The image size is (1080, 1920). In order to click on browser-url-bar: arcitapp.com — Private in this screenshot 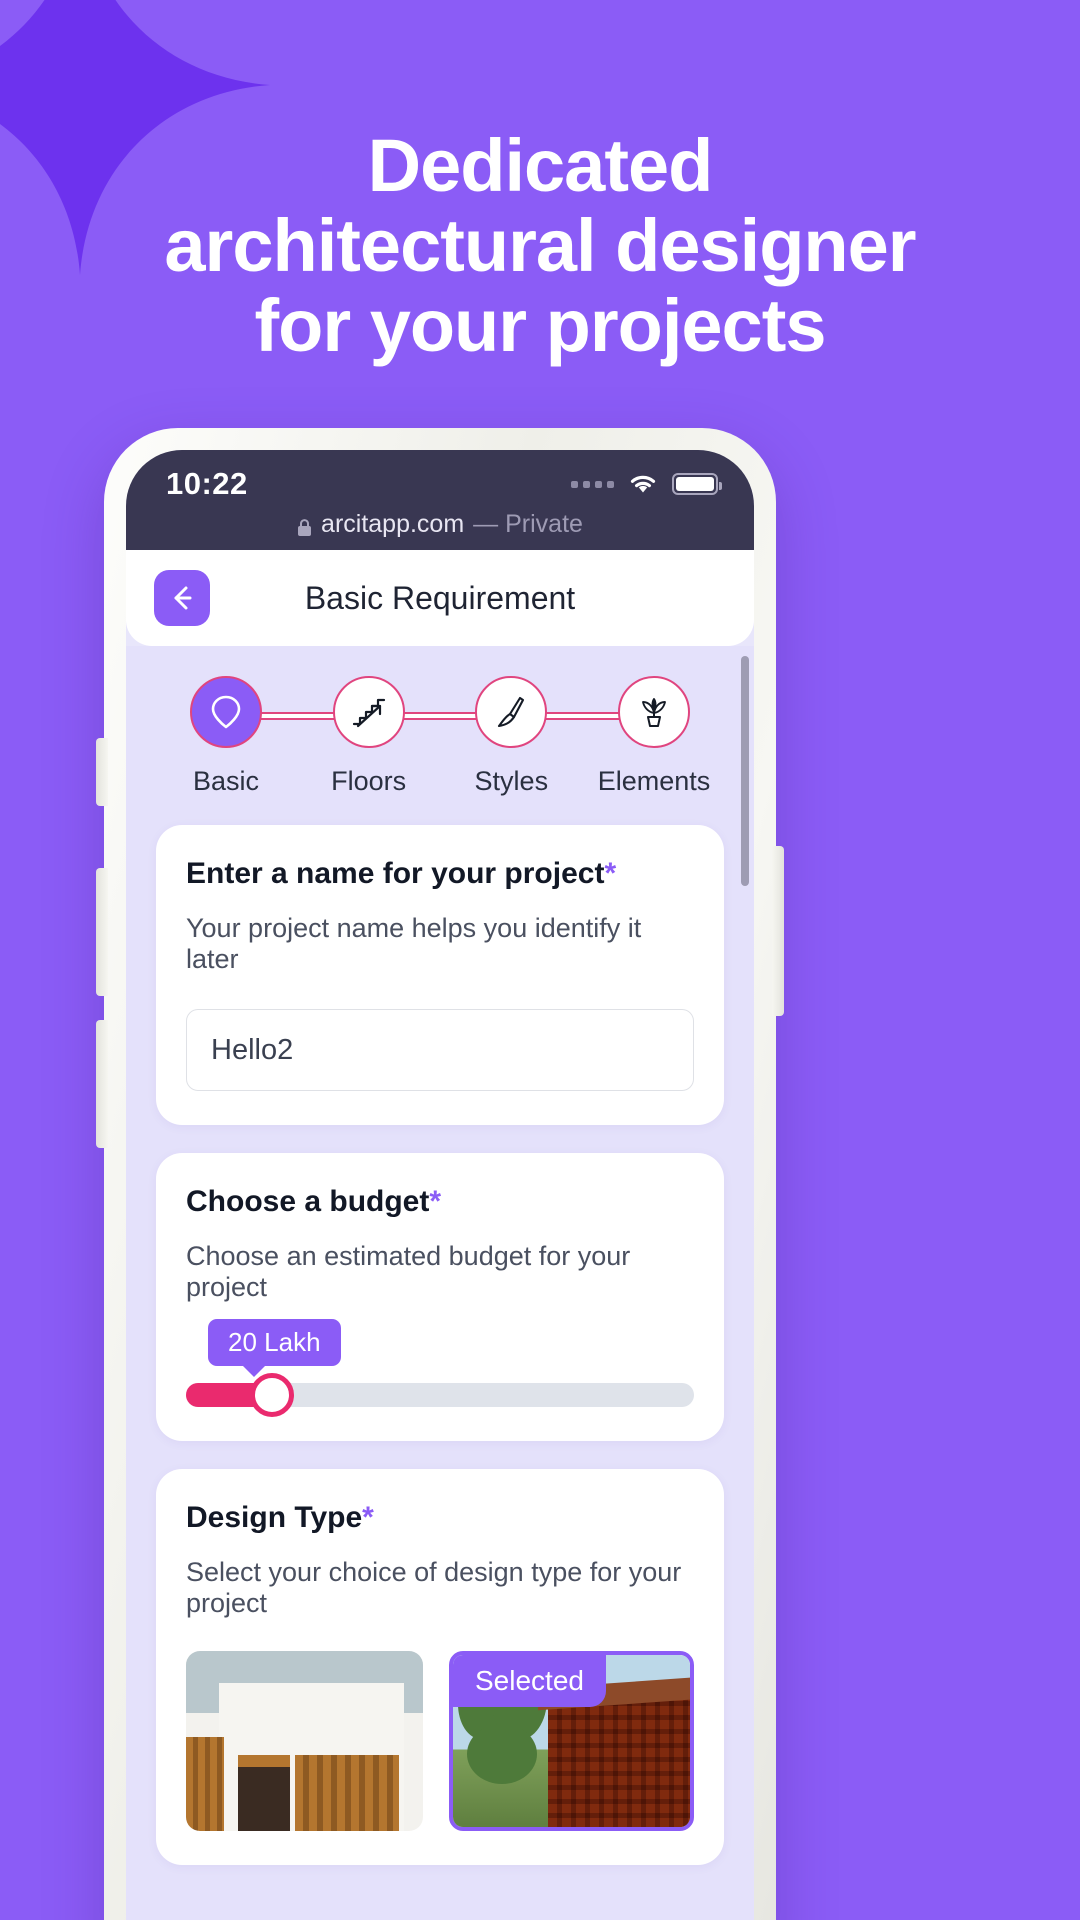, I will do `click(440, 524)`.